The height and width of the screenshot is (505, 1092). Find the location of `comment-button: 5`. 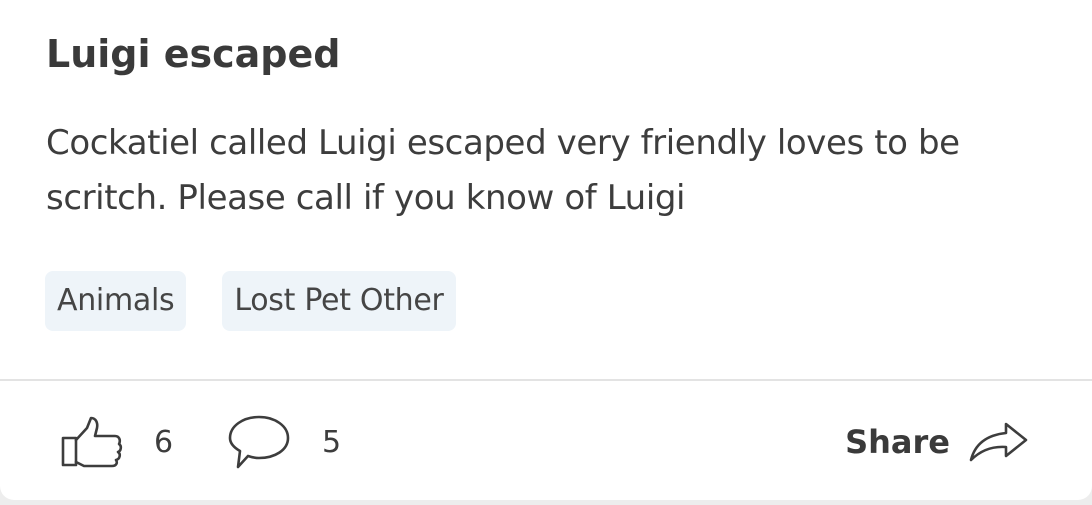

comment-button: 5 is located at coordinates (283, 442).